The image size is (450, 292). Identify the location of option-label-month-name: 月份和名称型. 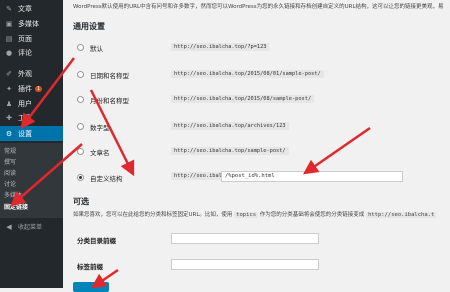
(109, 101).